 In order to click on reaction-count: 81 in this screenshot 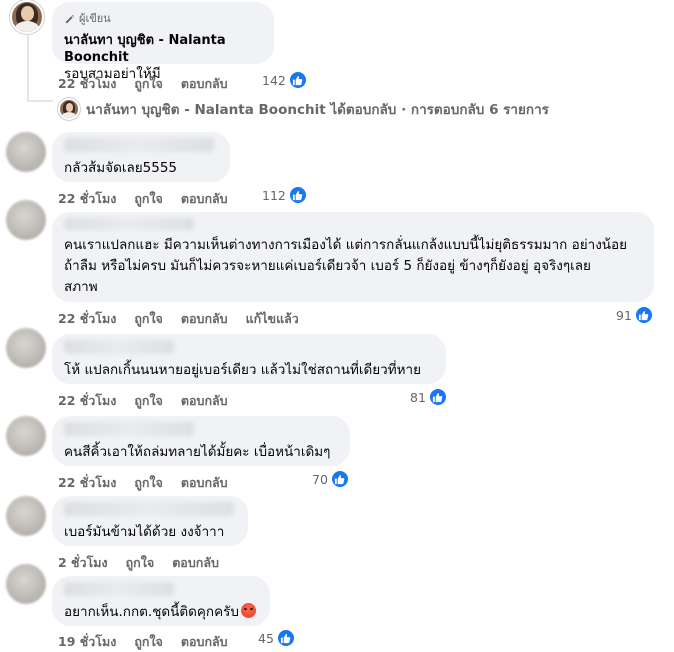, I will do `click(428, 397)`.